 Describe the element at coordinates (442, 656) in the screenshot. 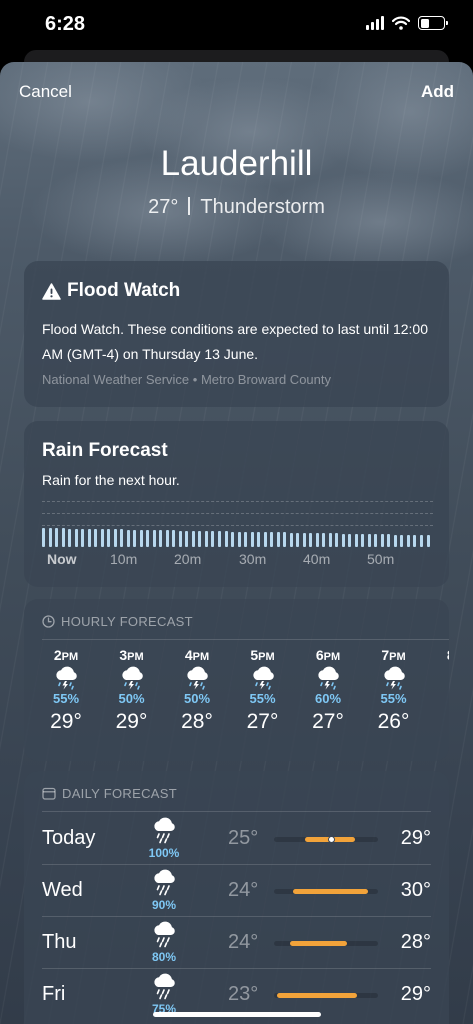

I see `hour-label: 8PM` at that location.